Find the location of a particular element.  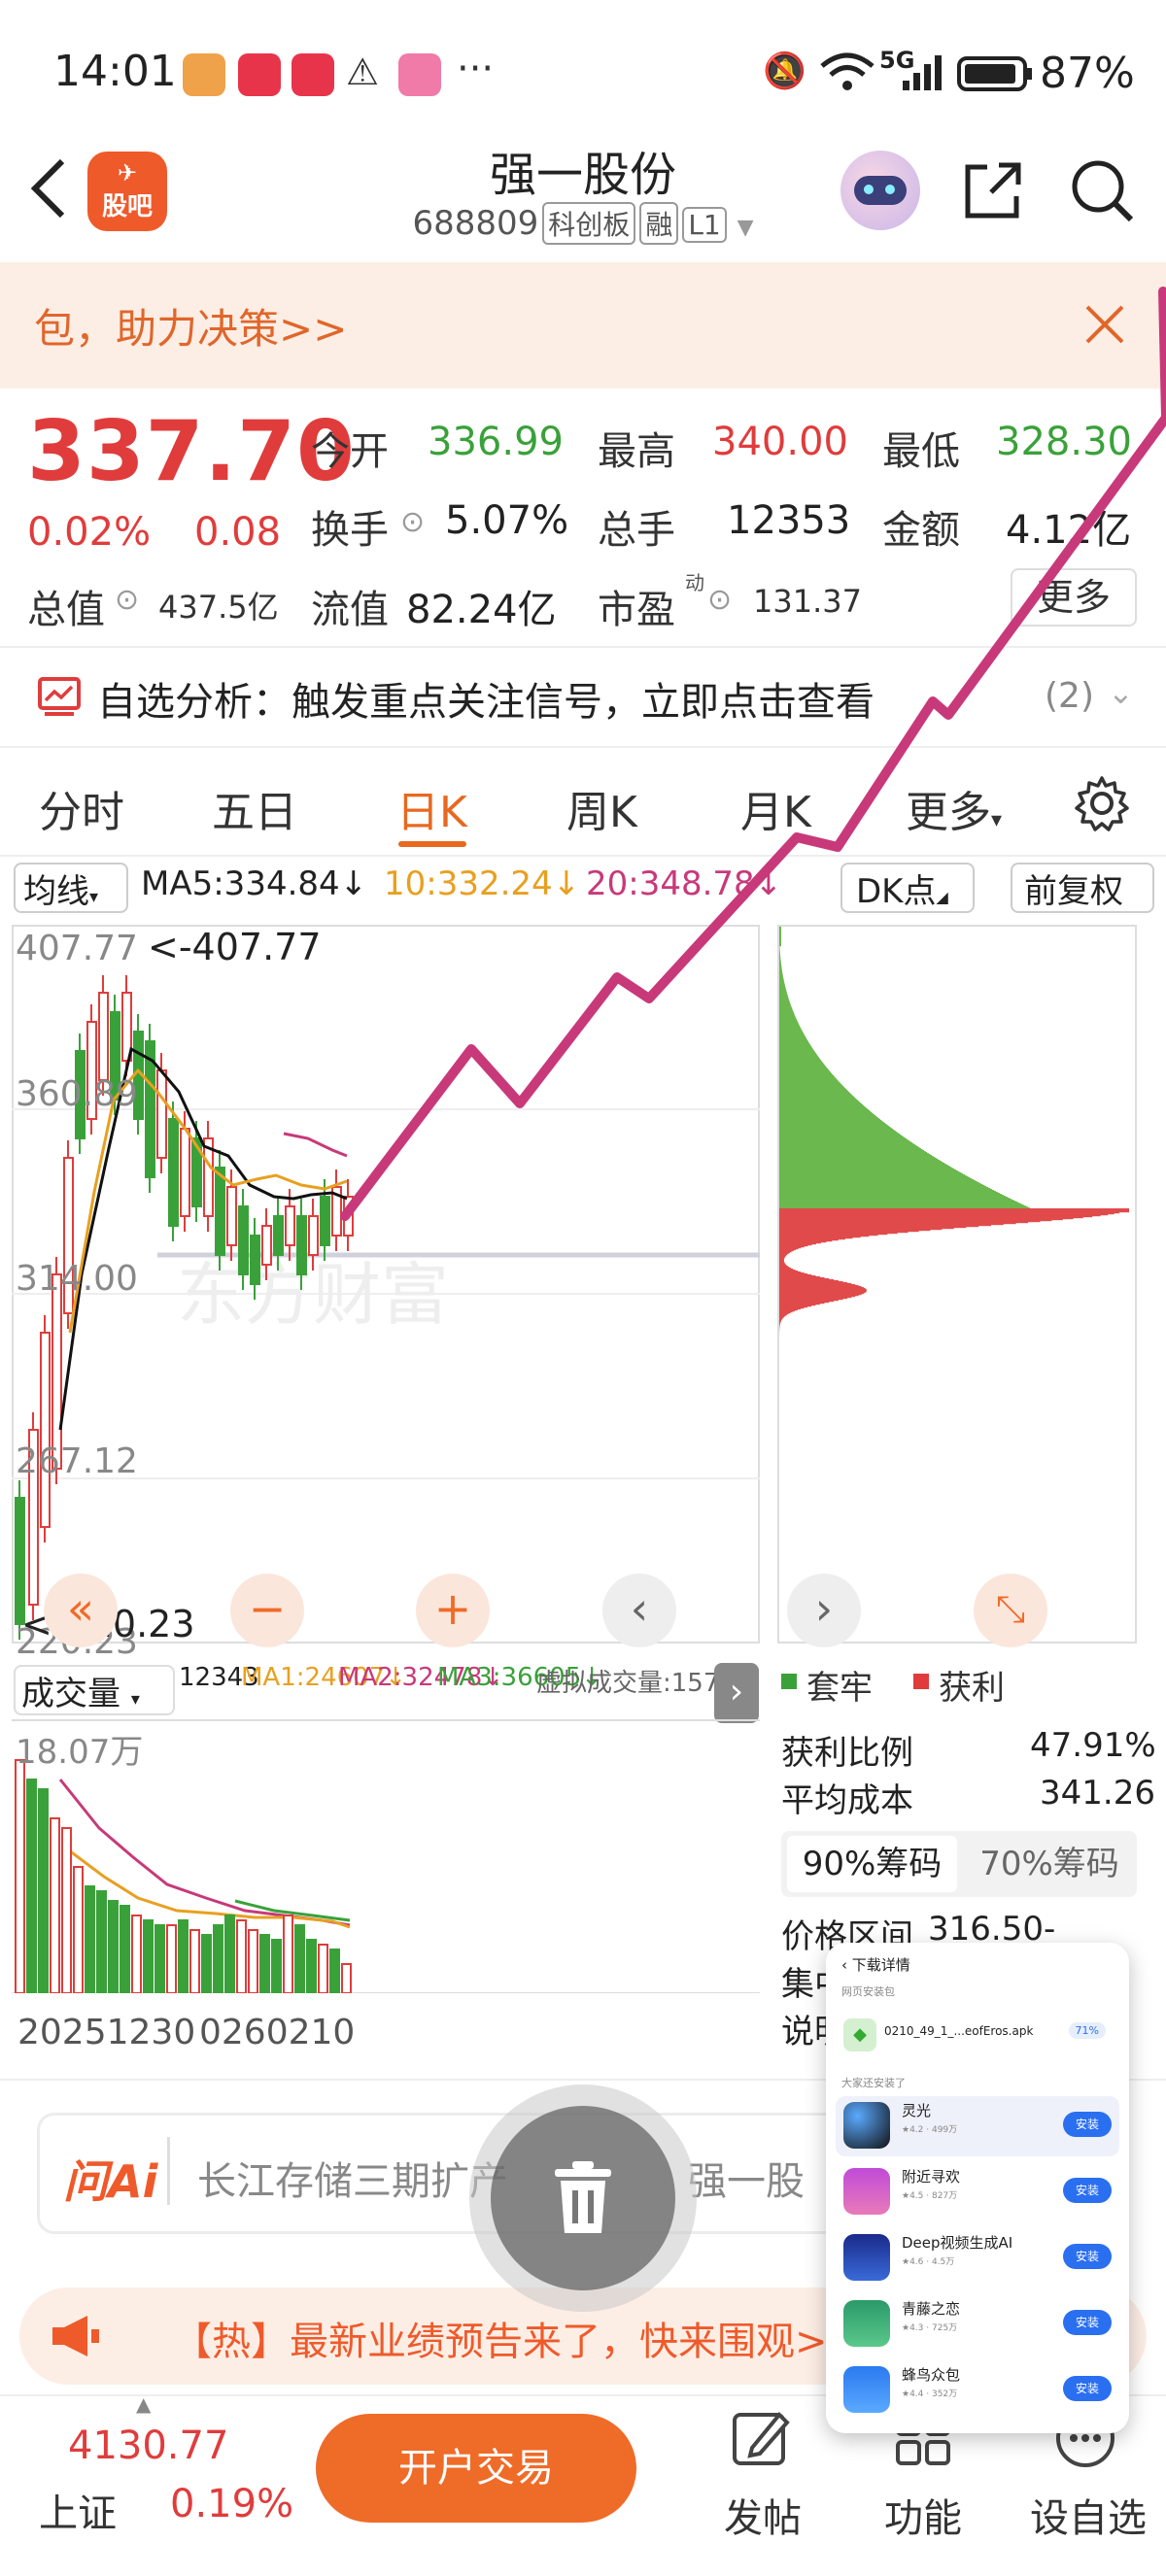

more-button: 更多 is located at coordinates (1074, 597).